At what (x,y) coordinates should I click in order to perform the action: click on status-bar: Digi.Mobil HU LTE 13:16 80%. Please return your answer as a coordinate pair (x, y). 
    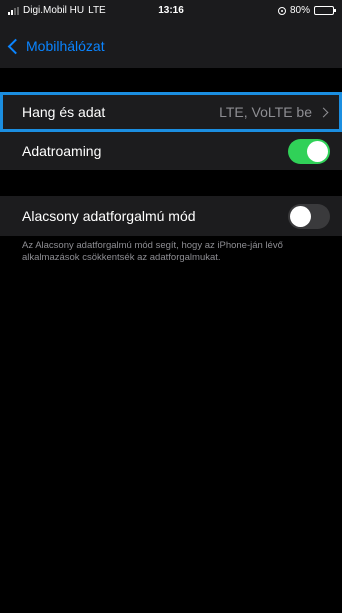
    Looking at the image, I should click on (171, 15).